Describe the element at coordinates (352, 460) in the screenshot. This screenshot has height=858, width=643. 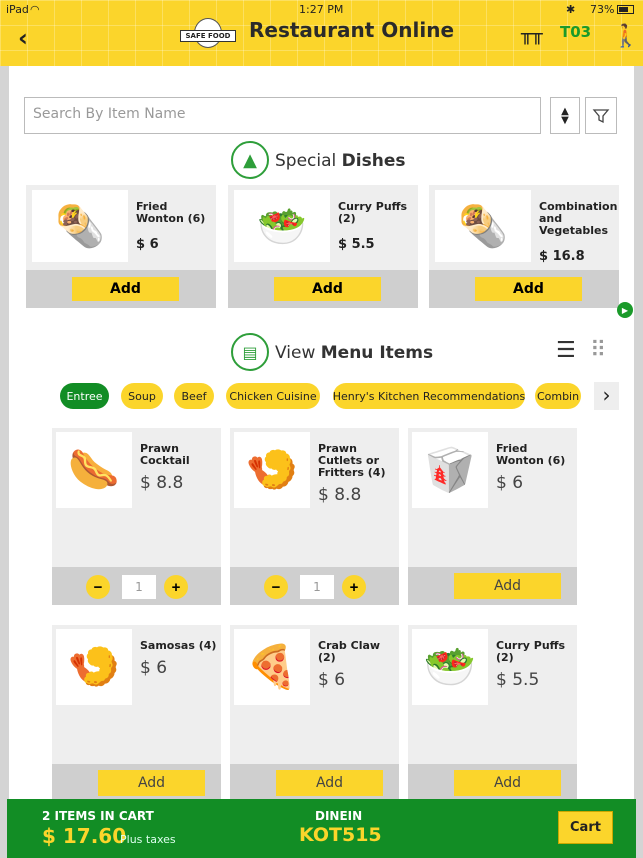
I see `item-name: Prawn Cutlets or Fritters (4)` at that location.